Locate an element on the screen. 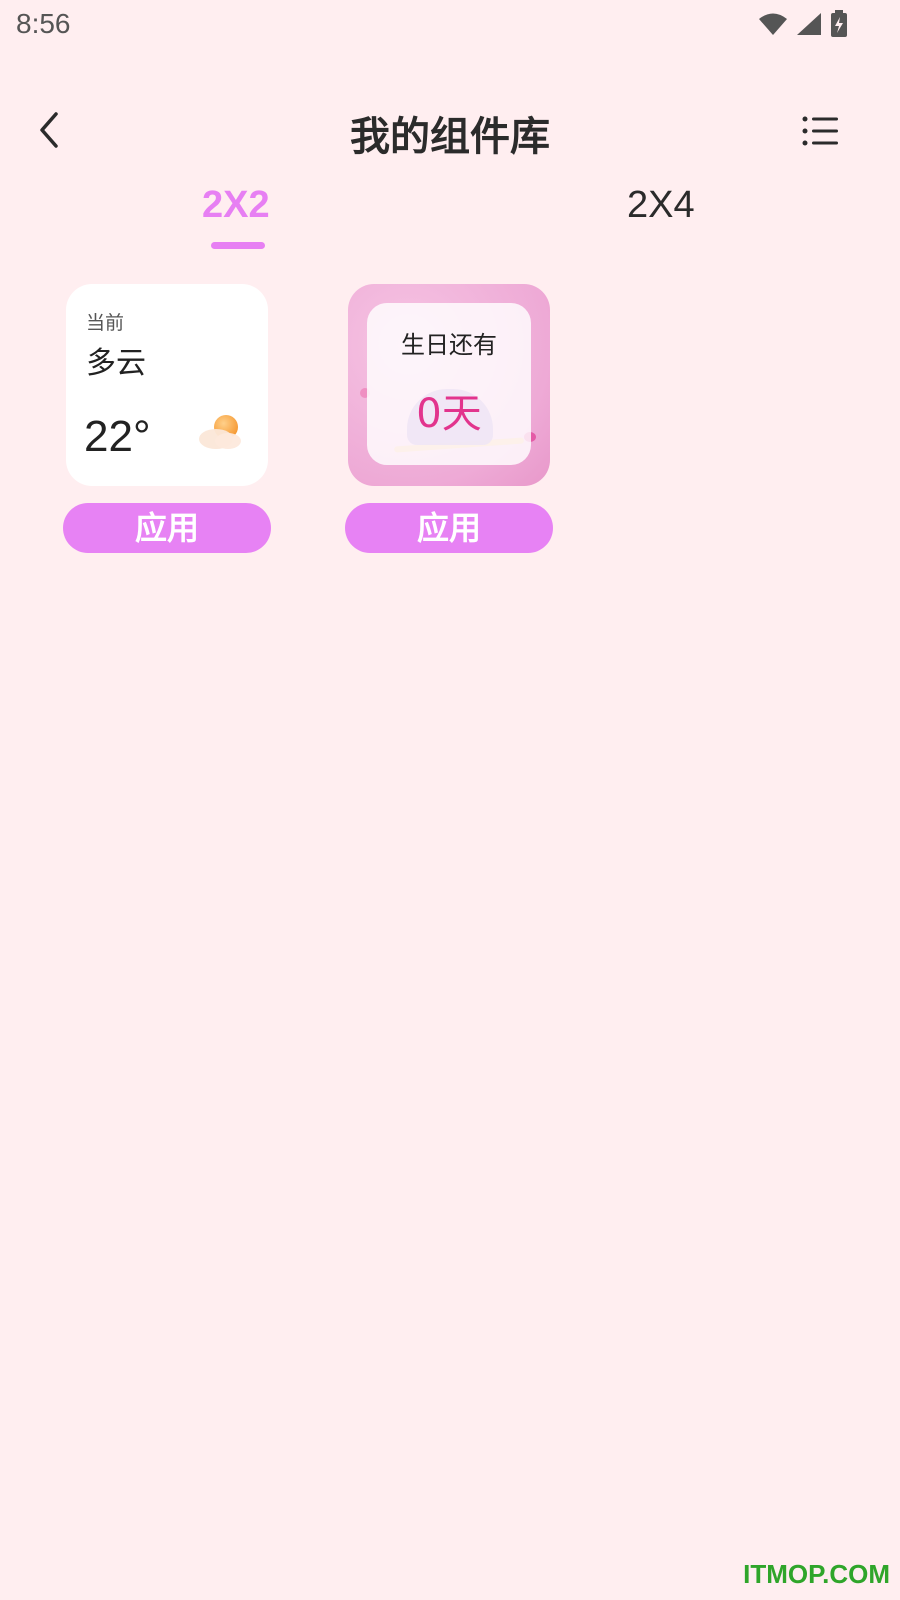 This screenshot has height=1600, width=900. weather-label: 当前 is located at coordinates (105, 323).